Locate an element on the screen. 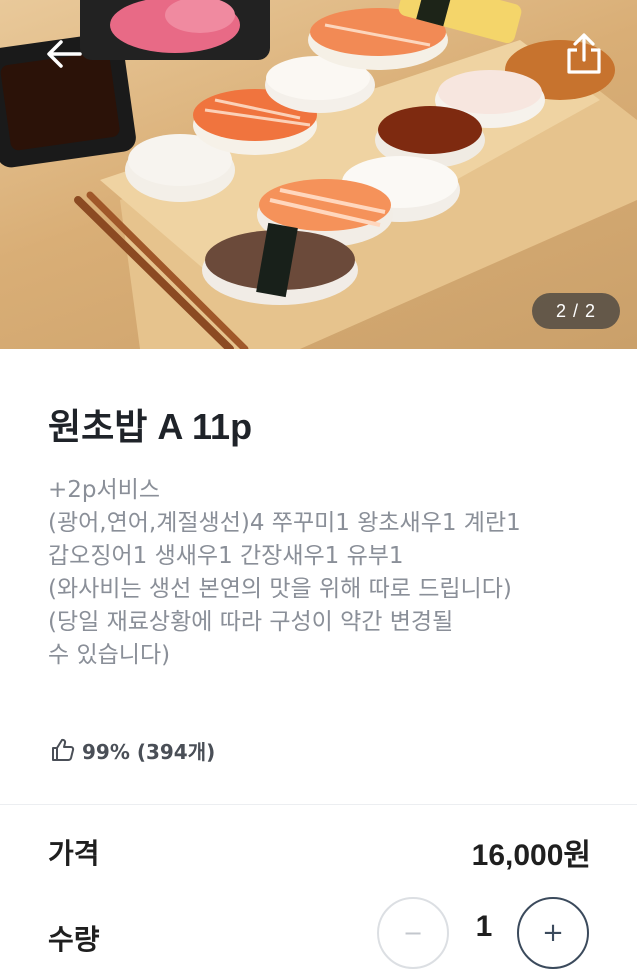 Image resolution: width=637 pixels, height=972 pixels. description-line: 갑오징어1 생새우1 간장새우1 유부1 is located at coordinates (226, 556).